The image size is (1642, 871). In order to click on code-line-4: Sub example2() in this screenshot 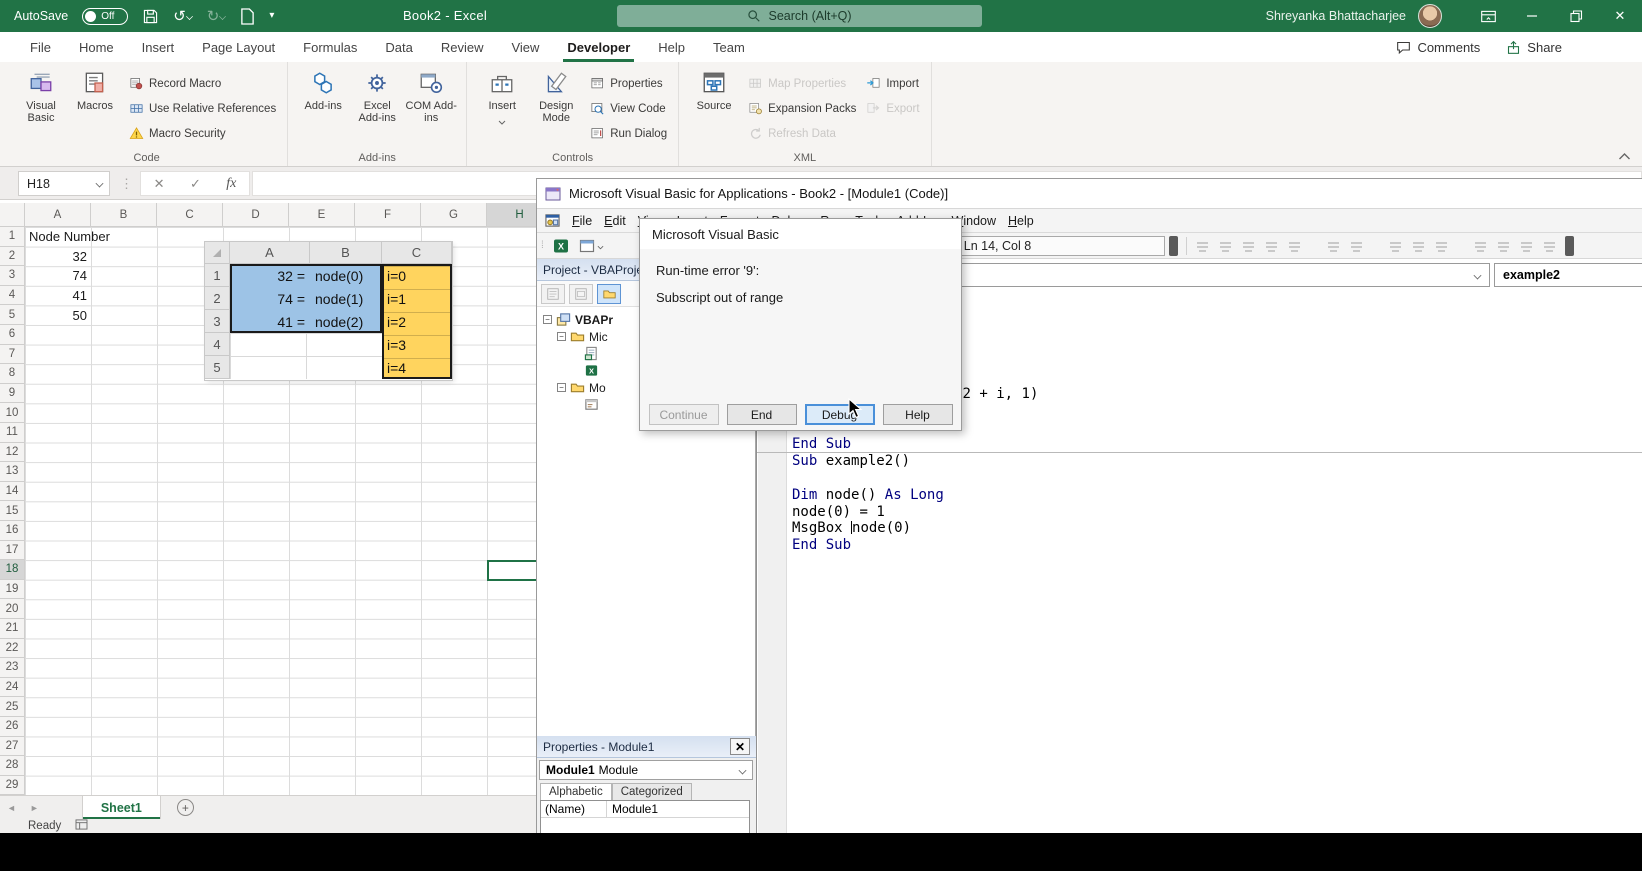, I will do `click(1199, 461)`.